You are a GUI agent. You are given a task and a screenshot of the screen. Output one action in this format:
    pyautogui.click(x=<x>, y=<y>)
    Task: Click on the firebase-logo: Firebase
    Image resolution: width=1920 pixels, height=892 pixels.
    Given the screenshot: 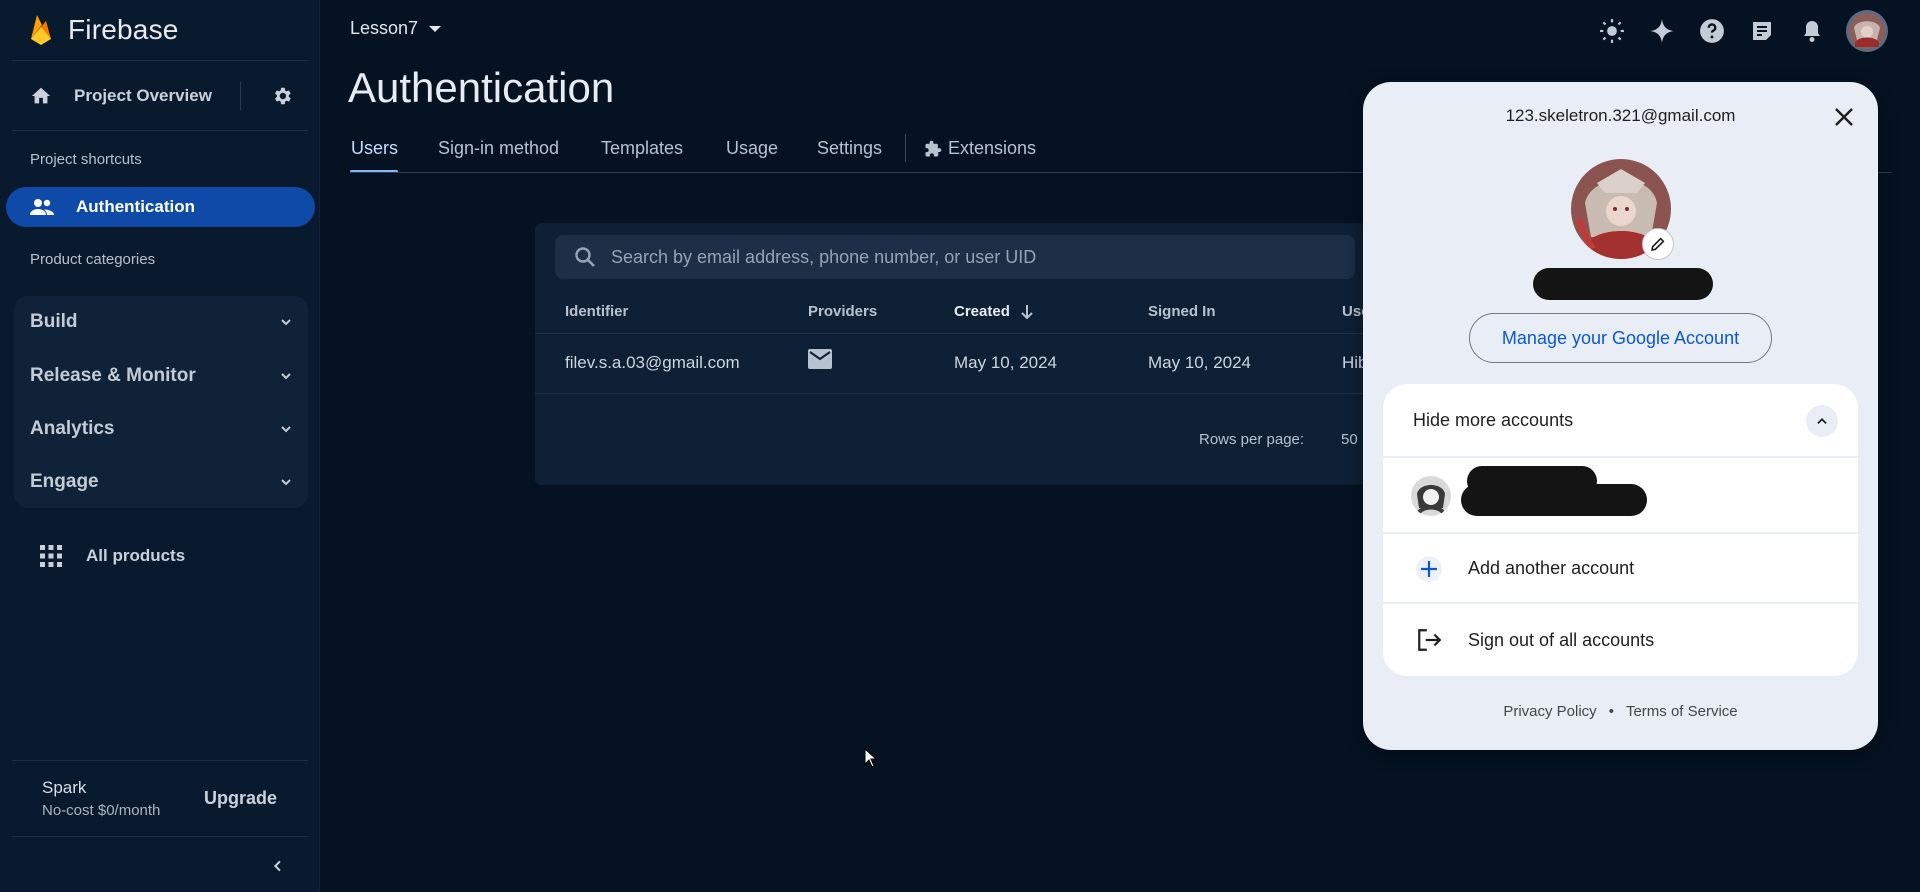 What is the action you would take?
    pyautogui.click(x=103, y=30)
    